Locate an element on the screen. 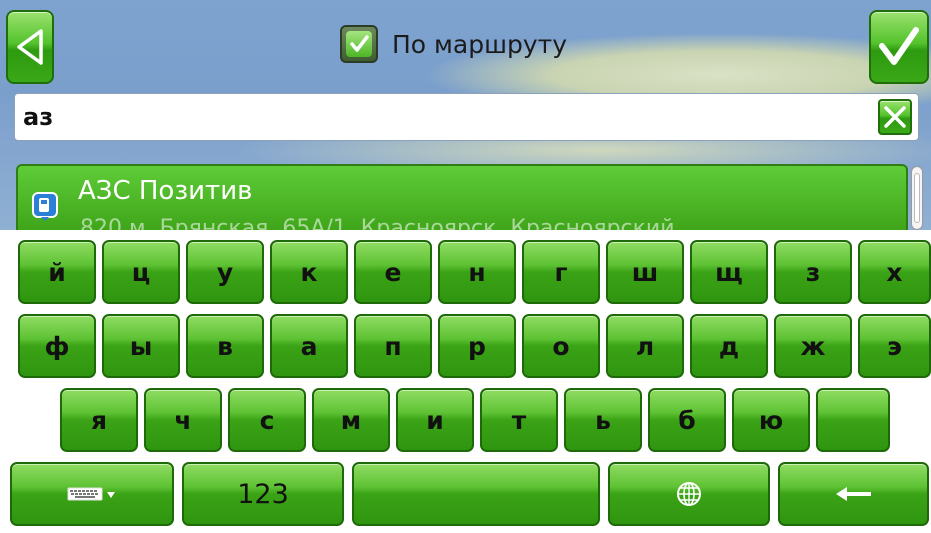  language-key is located at coordinates (689, 494).